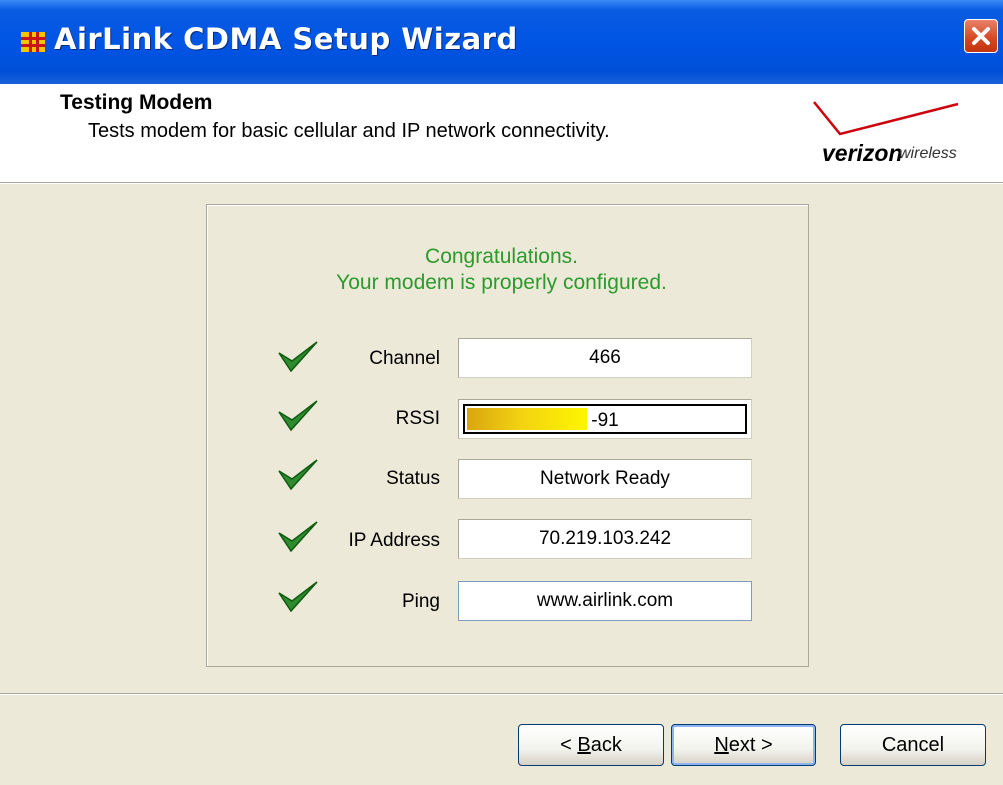  Describe the element at coordinates (913, 745) in the screenshot. I see `cancel-button: Cancel` at that location.